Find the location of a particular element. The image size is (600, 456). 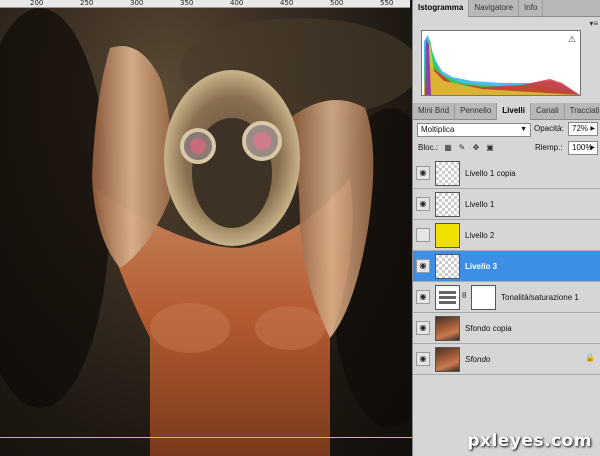

blend-mode-value: Moltiplica is located at coordinates (438, 129).